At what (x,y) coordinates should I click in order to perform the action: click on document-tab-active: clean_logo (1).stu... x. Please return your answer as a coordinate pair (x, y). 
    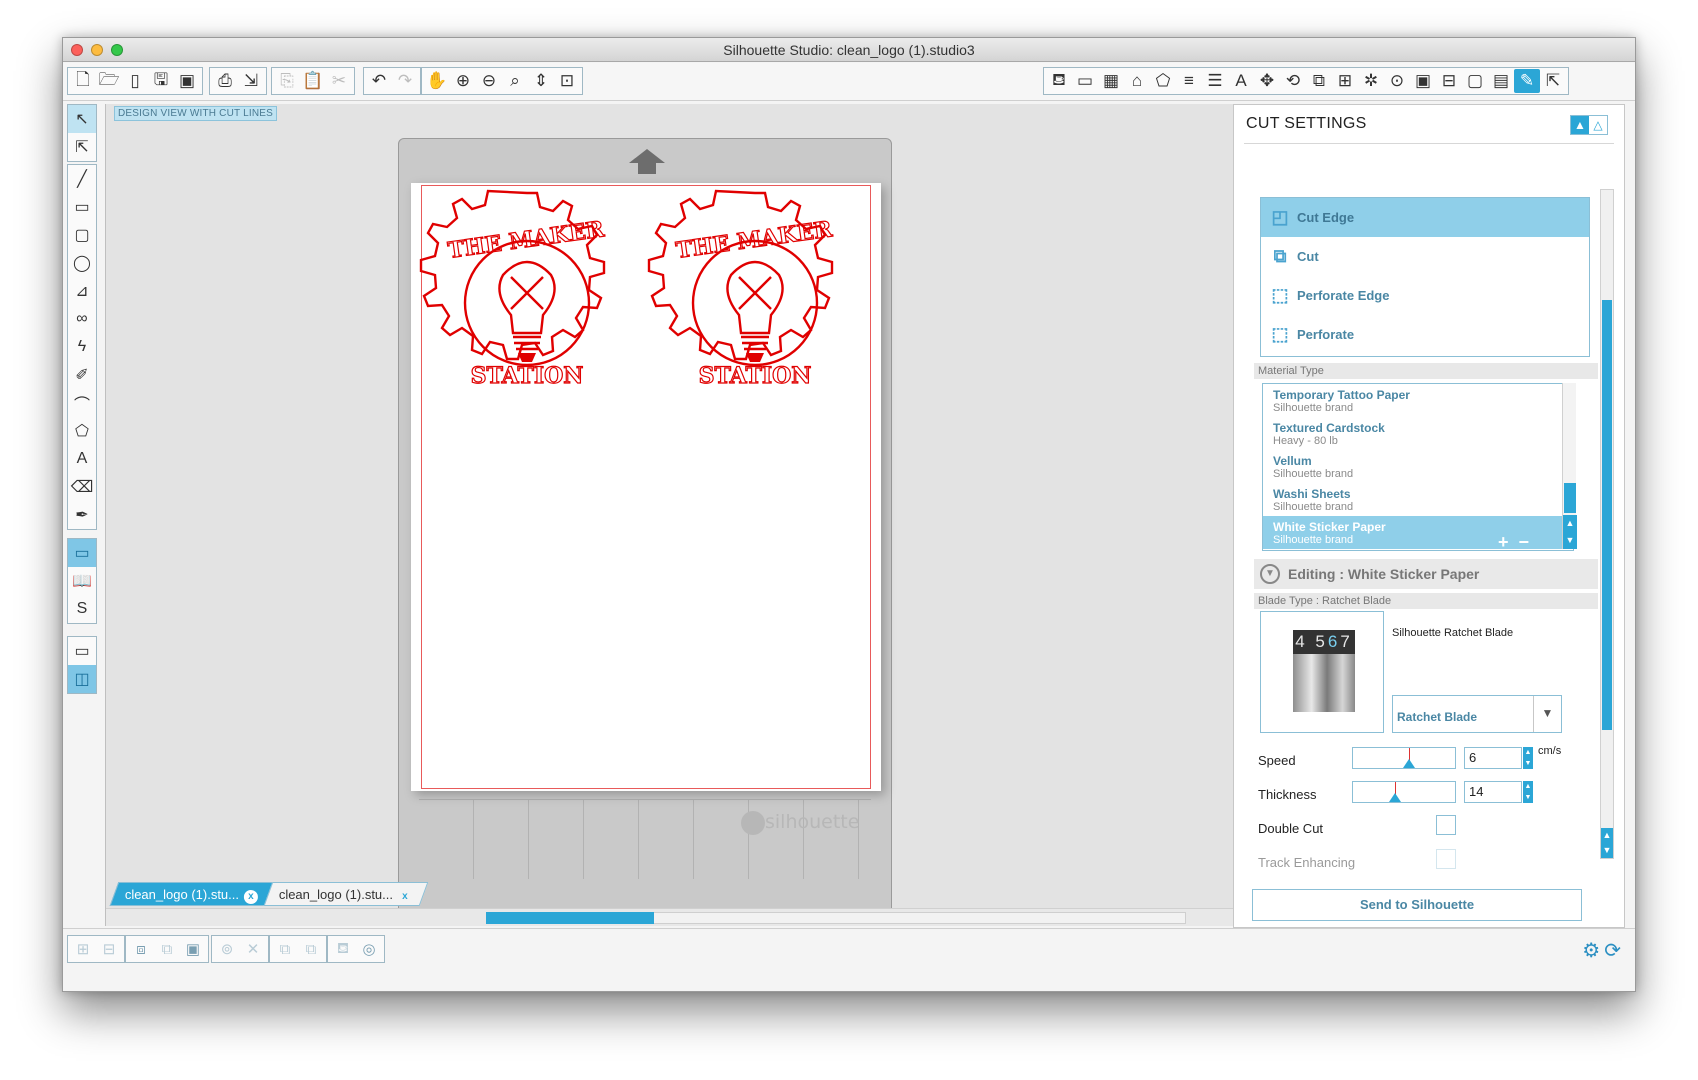
    Looking at the image, I should click on (192, 894).